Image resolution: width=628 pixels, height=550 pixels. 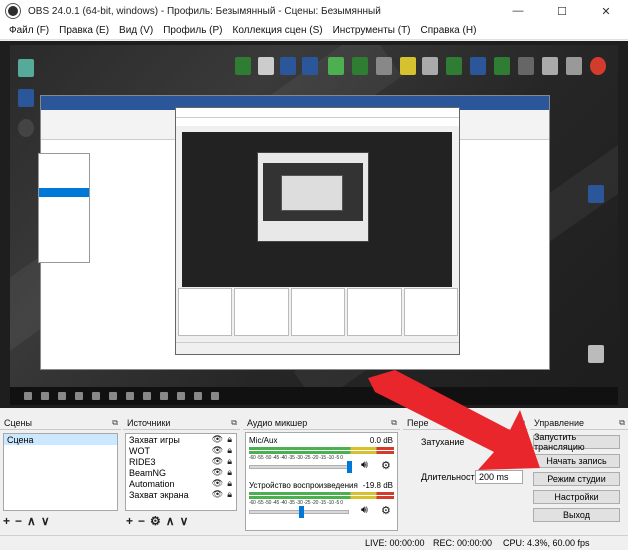 What do you see at coordinates (149, 423) in the screenshot?
I see `sources-title: Источники` at bounding box center [149, 423].